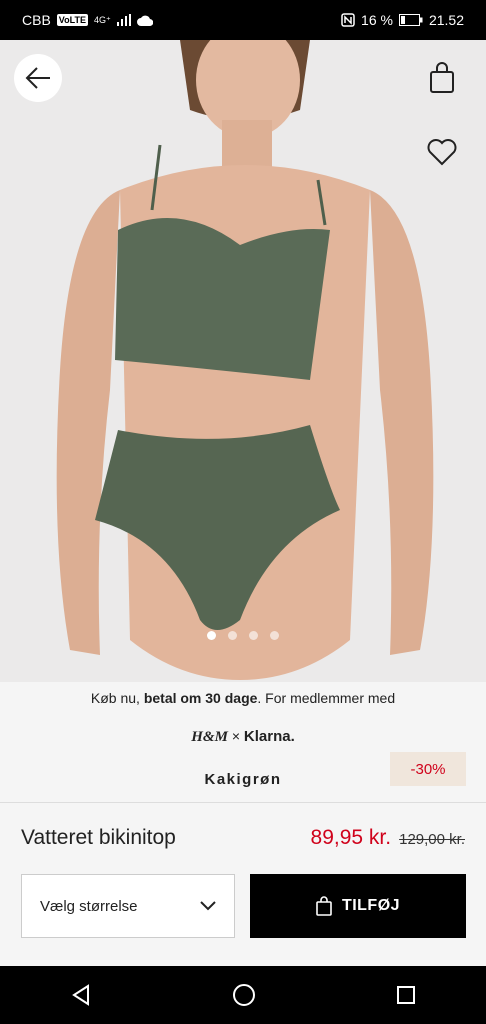 This screenshot has width=486, height=1024. Describe the element at coordinates (432, 839) in the screenshot. I see `original-price: 129,00 kr.` at that location.